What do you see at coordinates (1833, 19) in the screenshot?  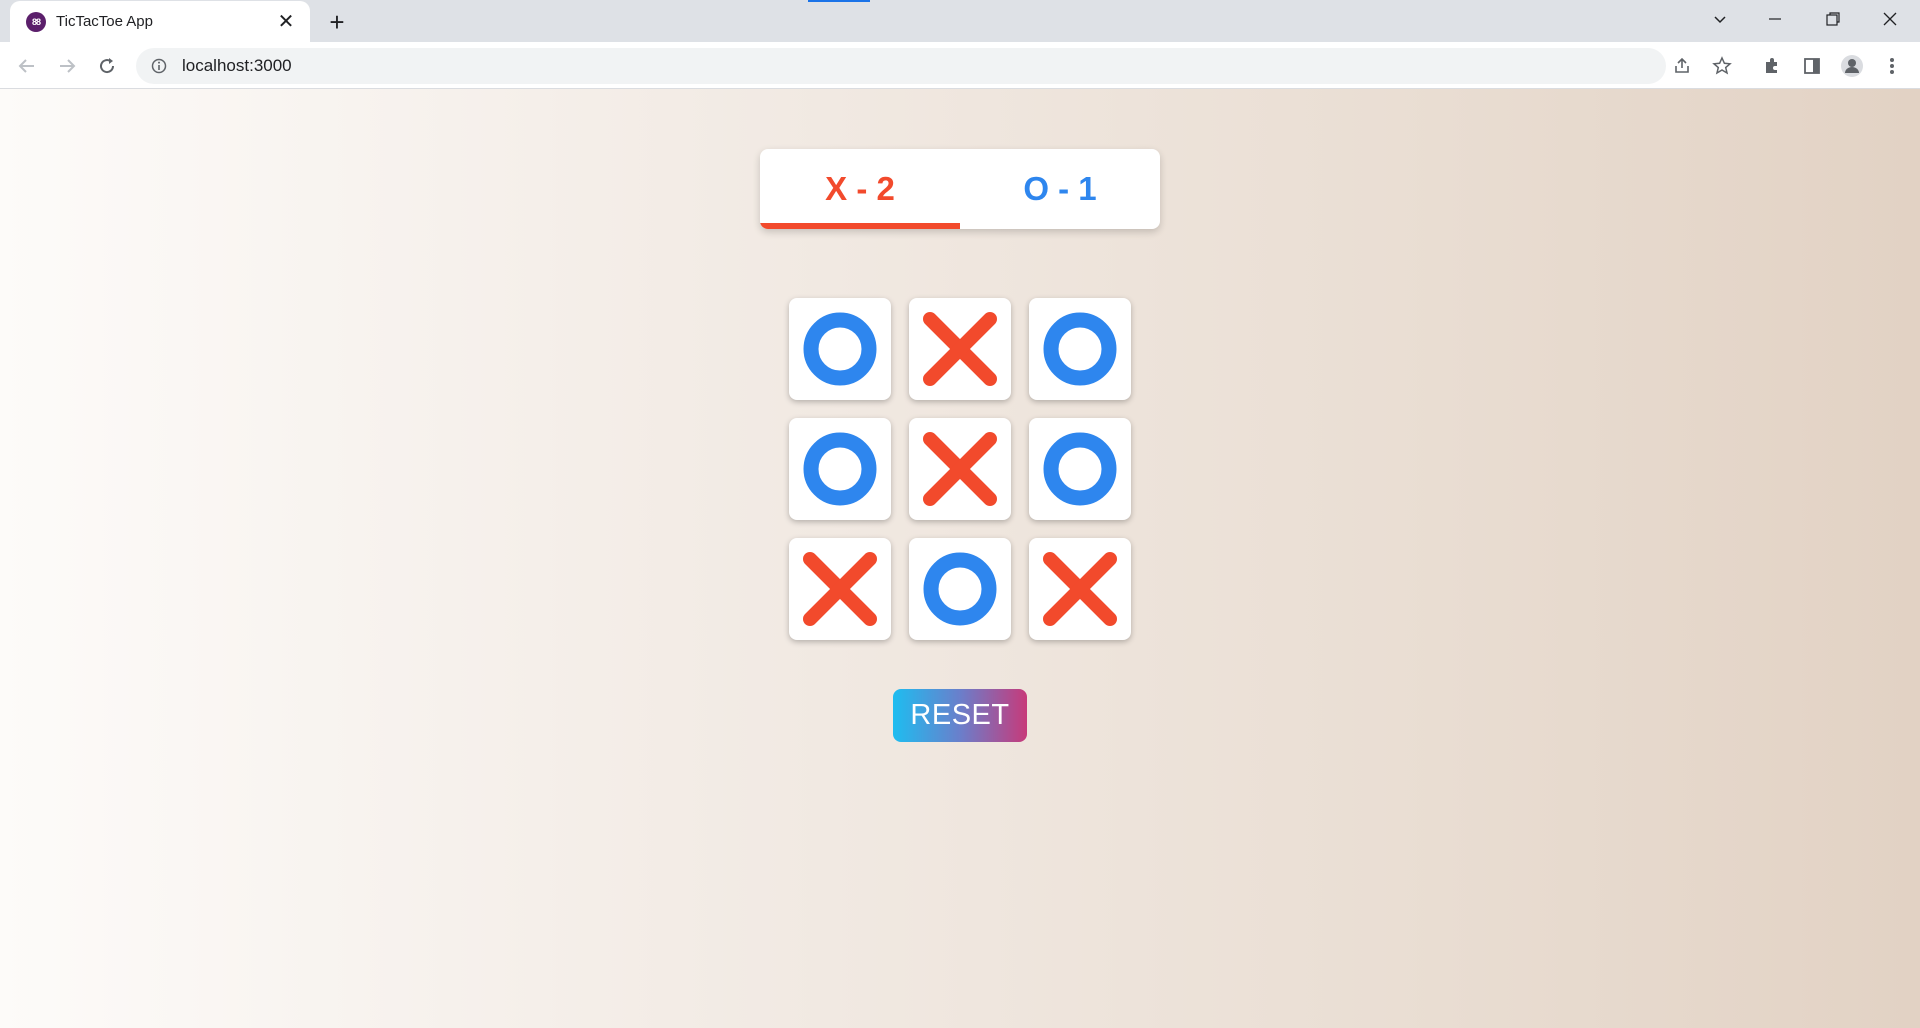 I see `restore-icon` at bounding box center [1833, 19].